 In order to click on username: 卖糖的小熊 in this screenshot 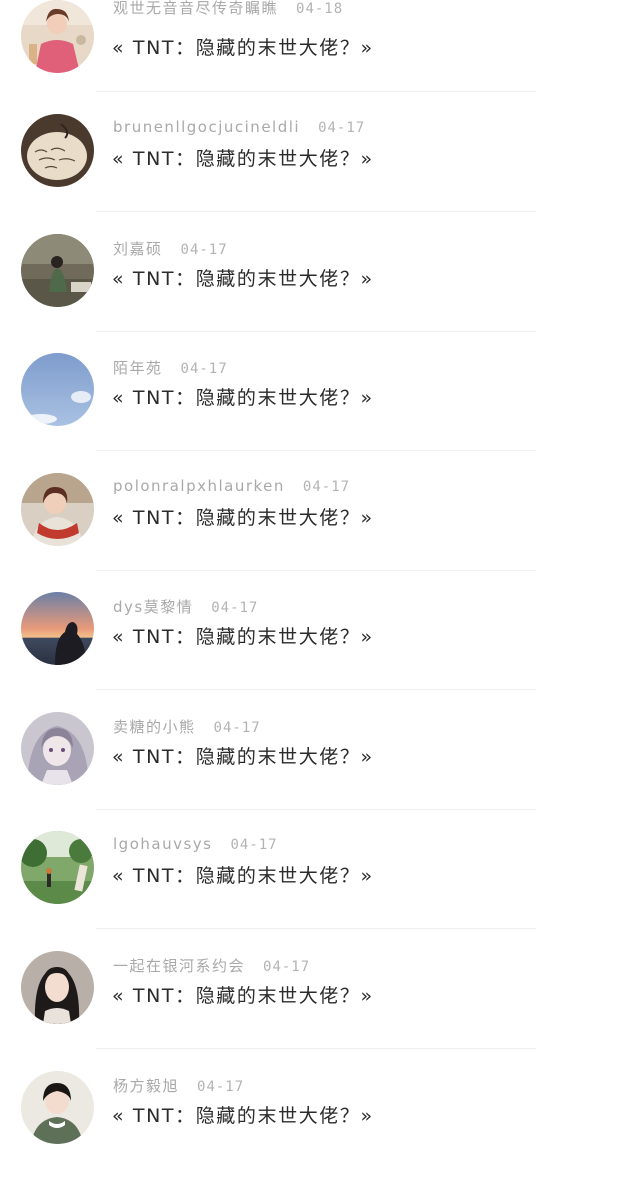, I will do `click(154, 727)`.